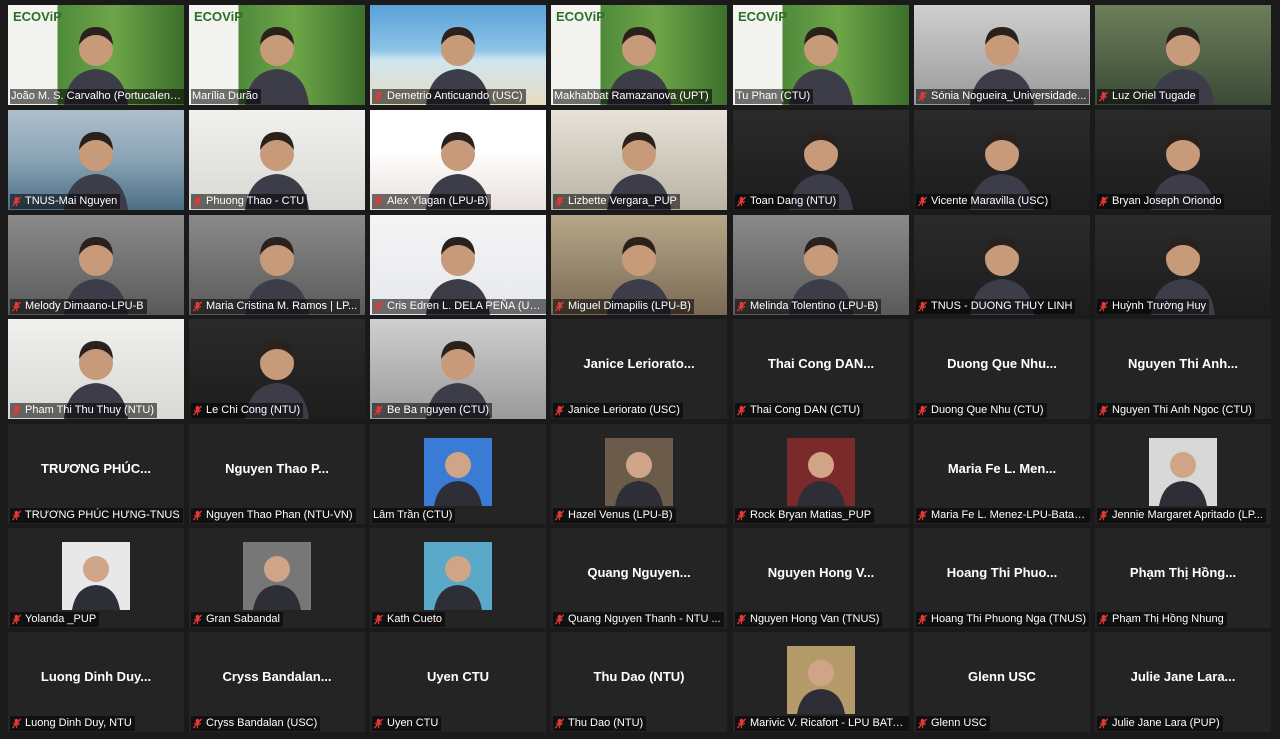 Image resolution: width=1280 pixels, height=739 pixels. Describe the element at coordinates (639, 55) in the screenshot. I see `participant-tile: ECOViP Makhabbat Ramazanova (UPT)` at that location.